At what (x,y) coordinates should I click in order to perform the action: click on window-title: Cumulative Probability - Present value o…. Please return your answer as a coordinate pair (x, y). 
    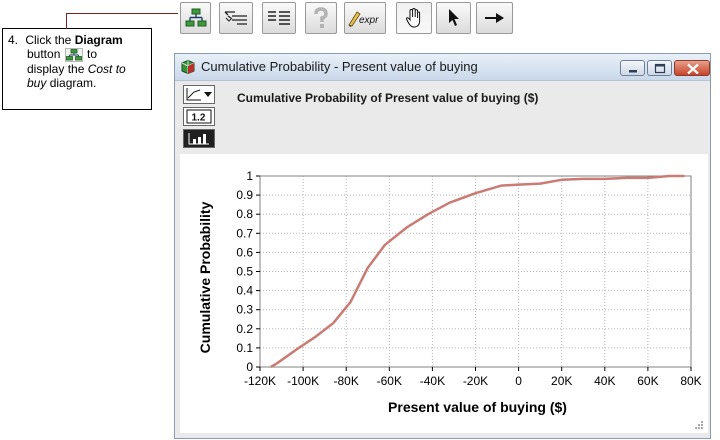
    Looking at the image, I should click on (339, 66).